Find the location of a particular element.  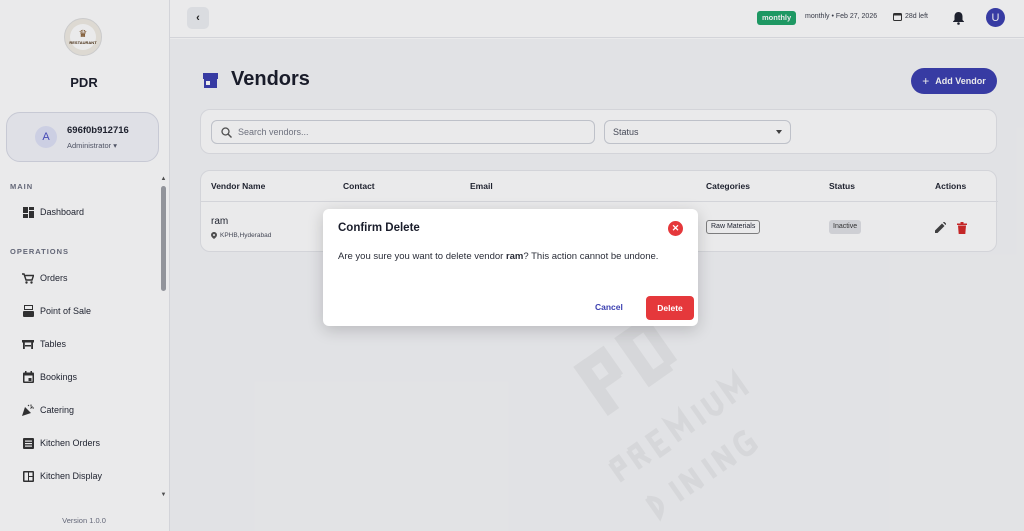

delete-button: Delete is located at coordinates (670, 308).